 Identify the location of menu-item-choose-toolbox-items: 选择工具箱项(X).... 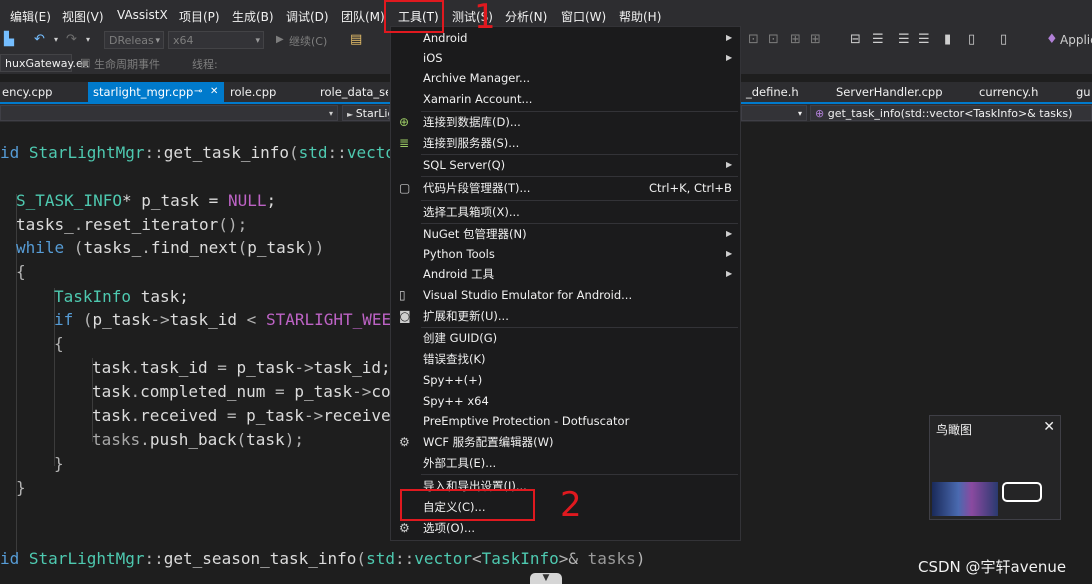
(565, 212).